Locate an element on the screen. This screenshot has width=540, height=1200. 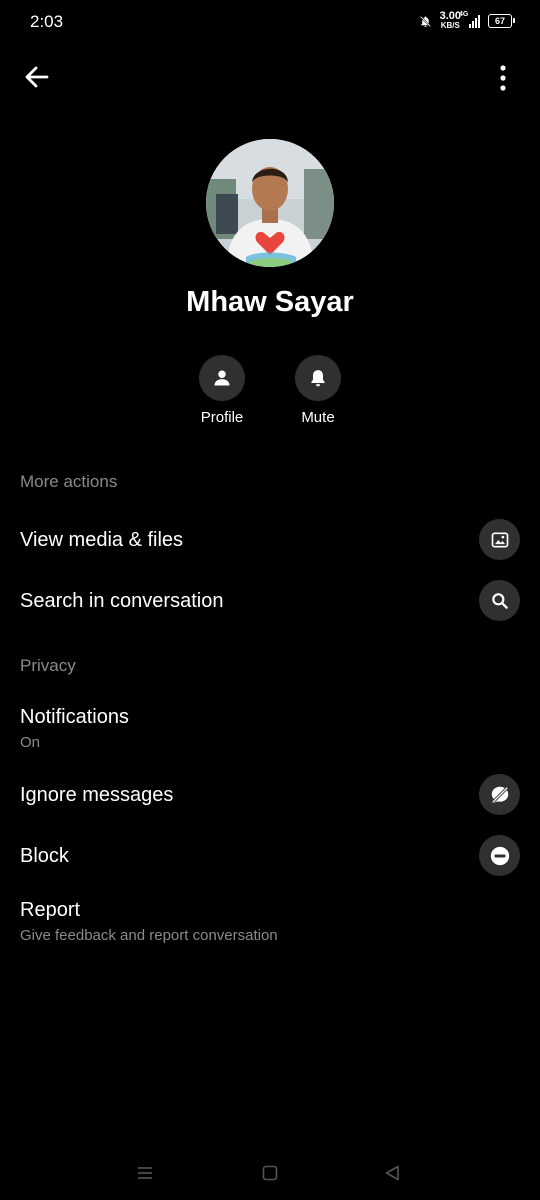
ignore-icon is located at coordinates (499, 794).